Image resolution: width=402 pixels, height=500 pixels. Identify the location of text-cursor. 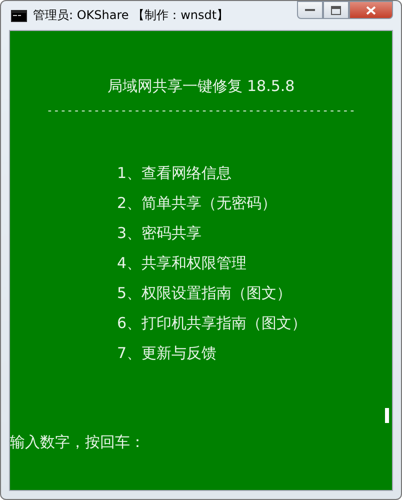
(387, 415).